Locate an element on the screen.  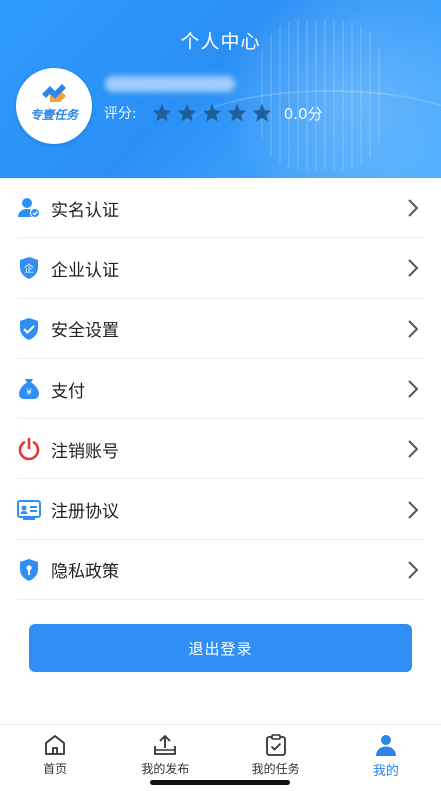
tab-home: 首页 is located at coordinates (55, 758).